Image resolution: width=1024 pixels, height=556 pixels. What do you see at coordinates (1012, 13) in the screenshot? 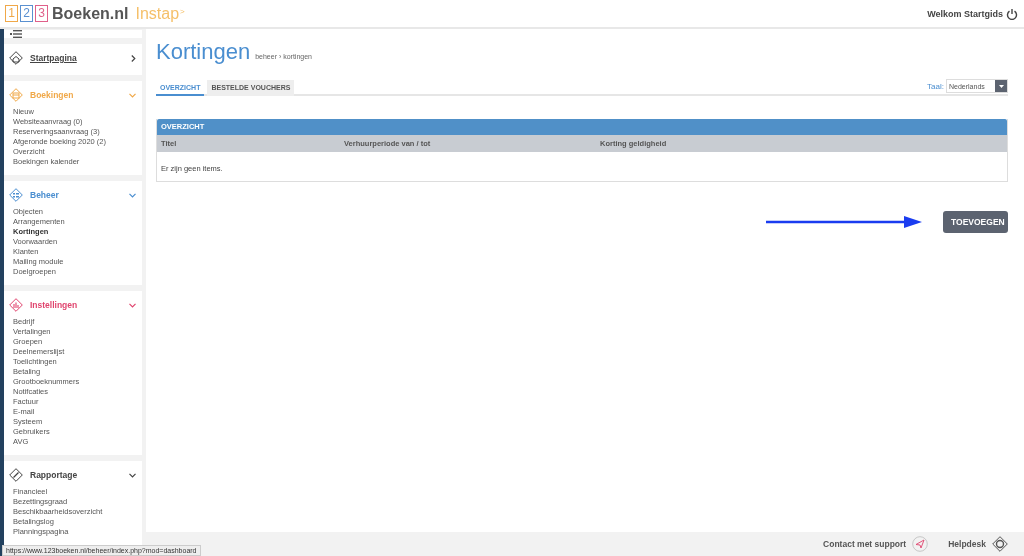
I see `power-icon` at bounding box center [1012, 13].